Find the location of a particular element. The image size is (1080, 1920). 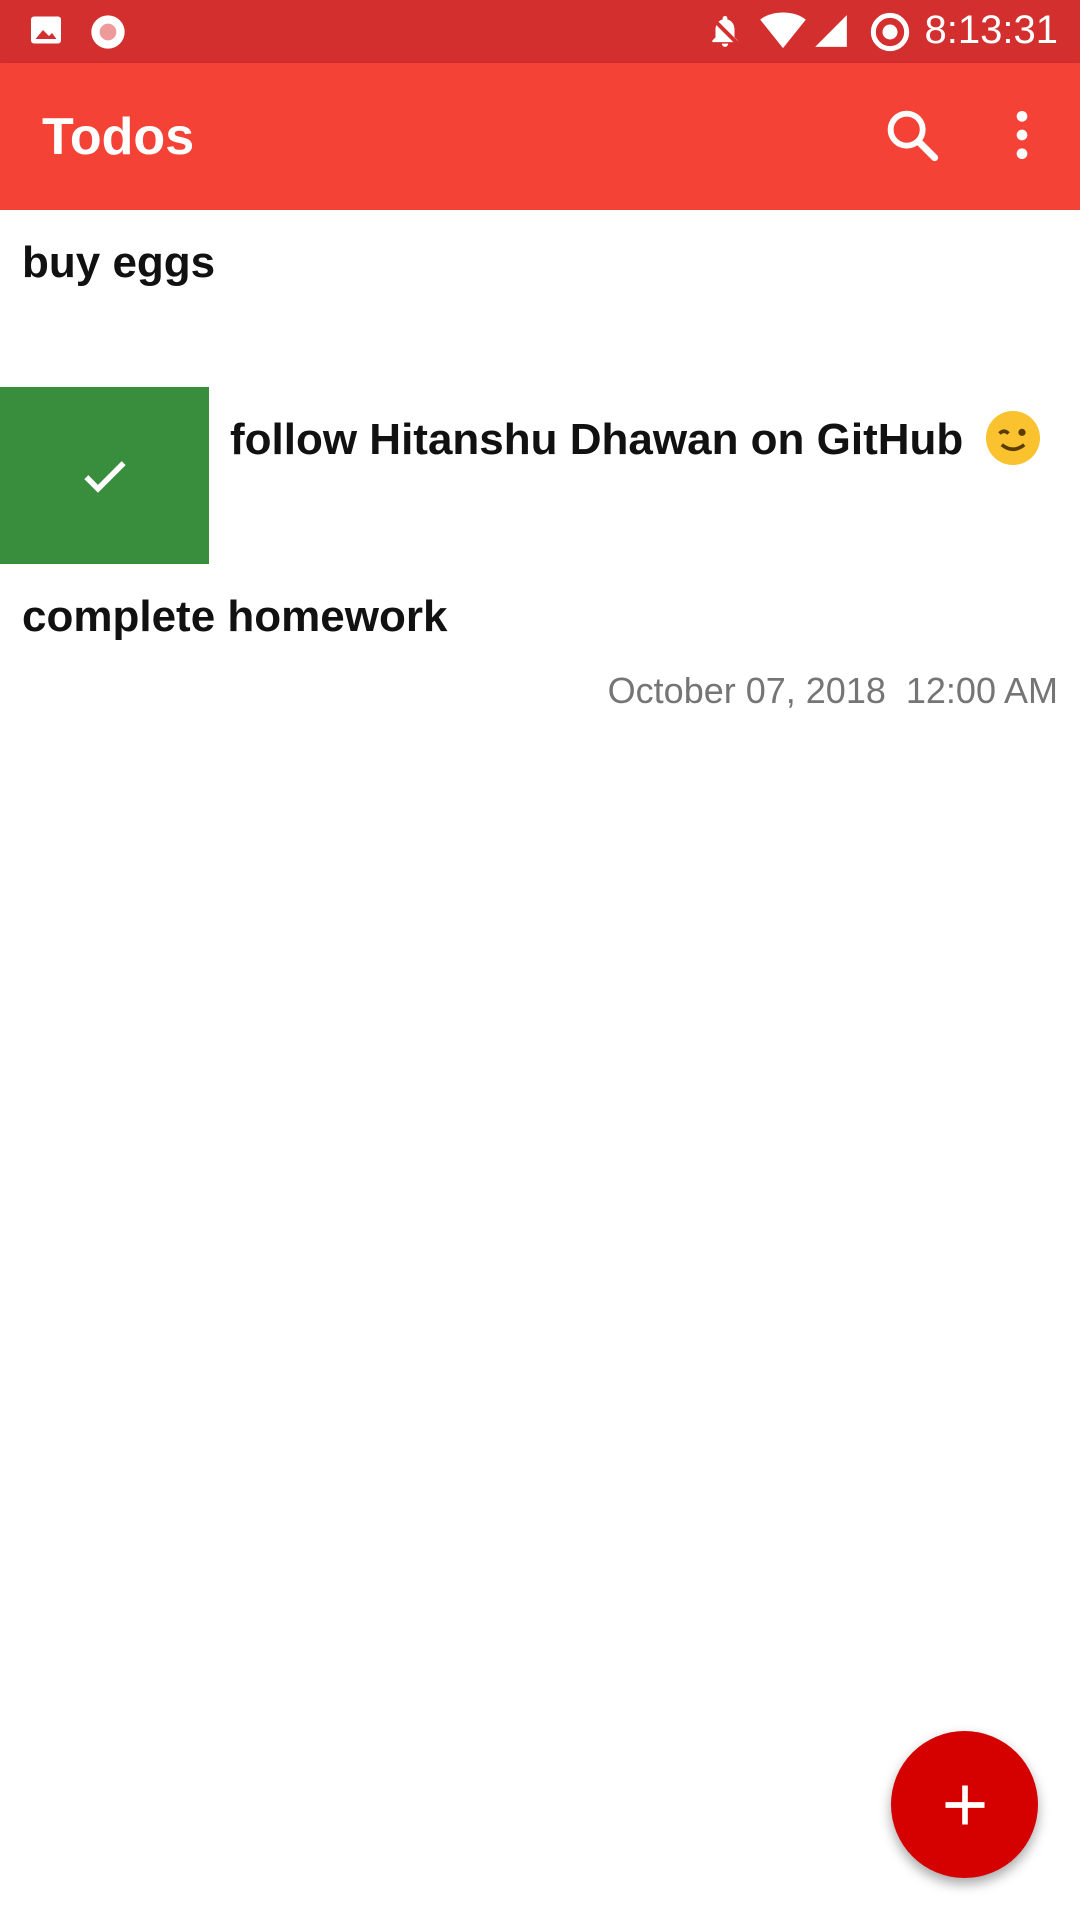

todo-title: buy eggs is located at coordinates (119, 262).